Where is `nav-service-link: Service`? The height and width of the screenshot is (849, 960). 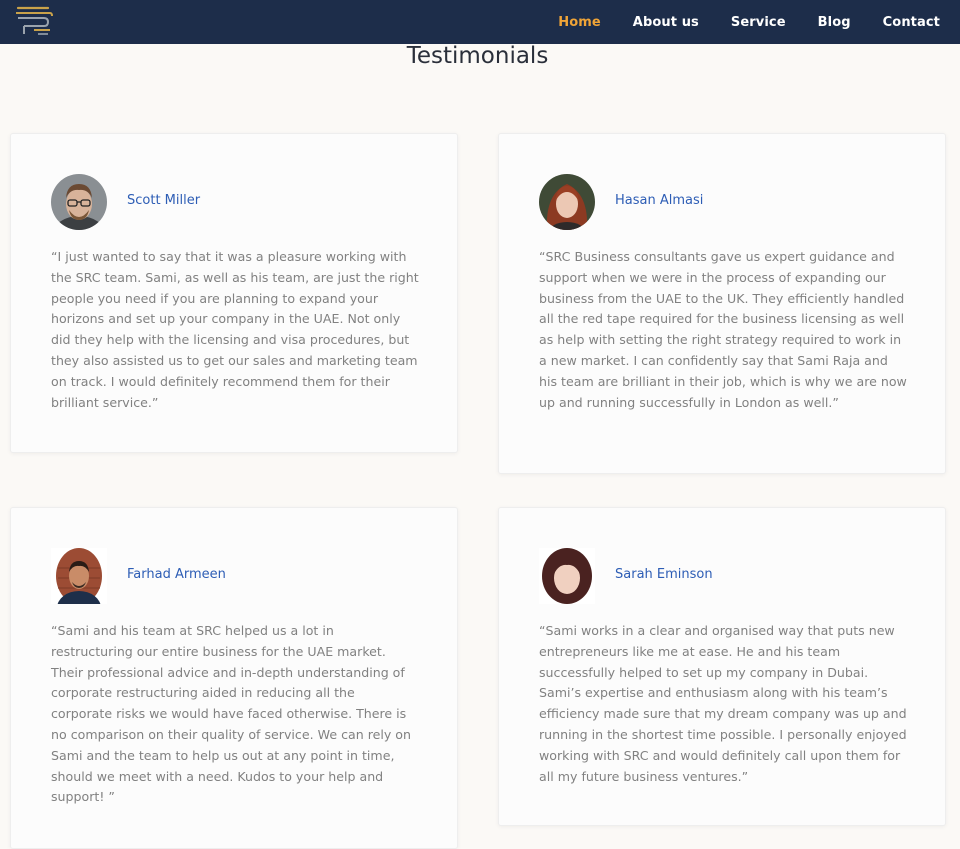
nav-service-link: Service is located at coordinates (758, 22).